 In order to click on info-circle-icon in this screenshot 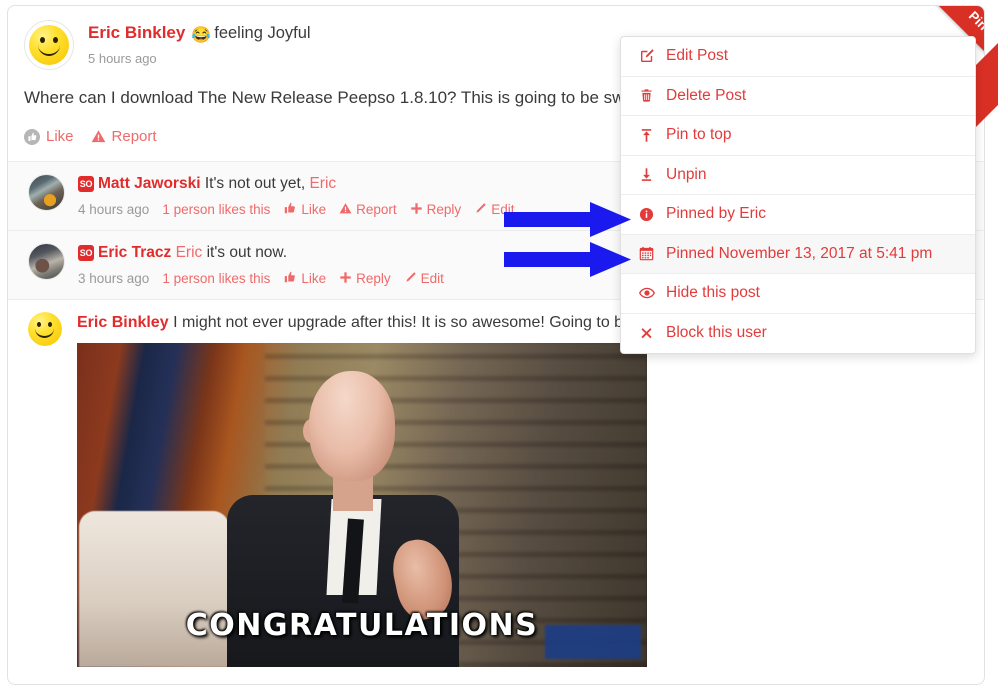, I will do `click(646, 214)`.